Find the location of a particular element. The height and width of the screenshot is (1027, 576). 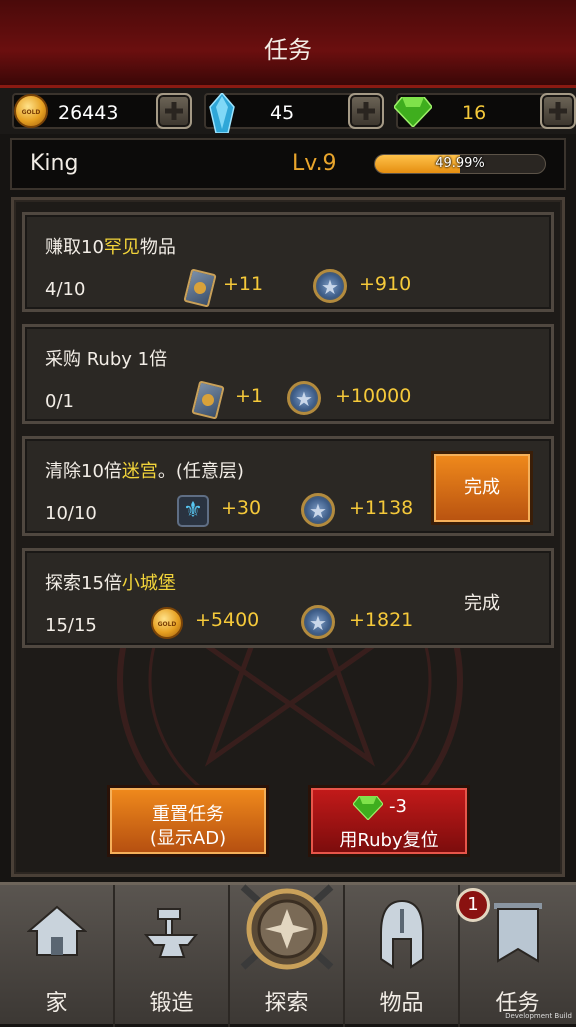

nav-explore: 探索 is located at coordinates (287, 955).